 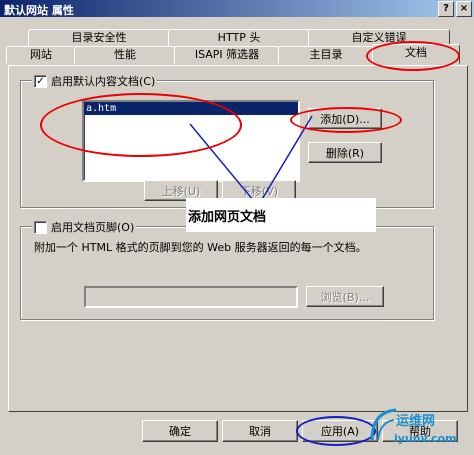 I want to click on watermark-line1: 运维网, so click(x=416, y=421).